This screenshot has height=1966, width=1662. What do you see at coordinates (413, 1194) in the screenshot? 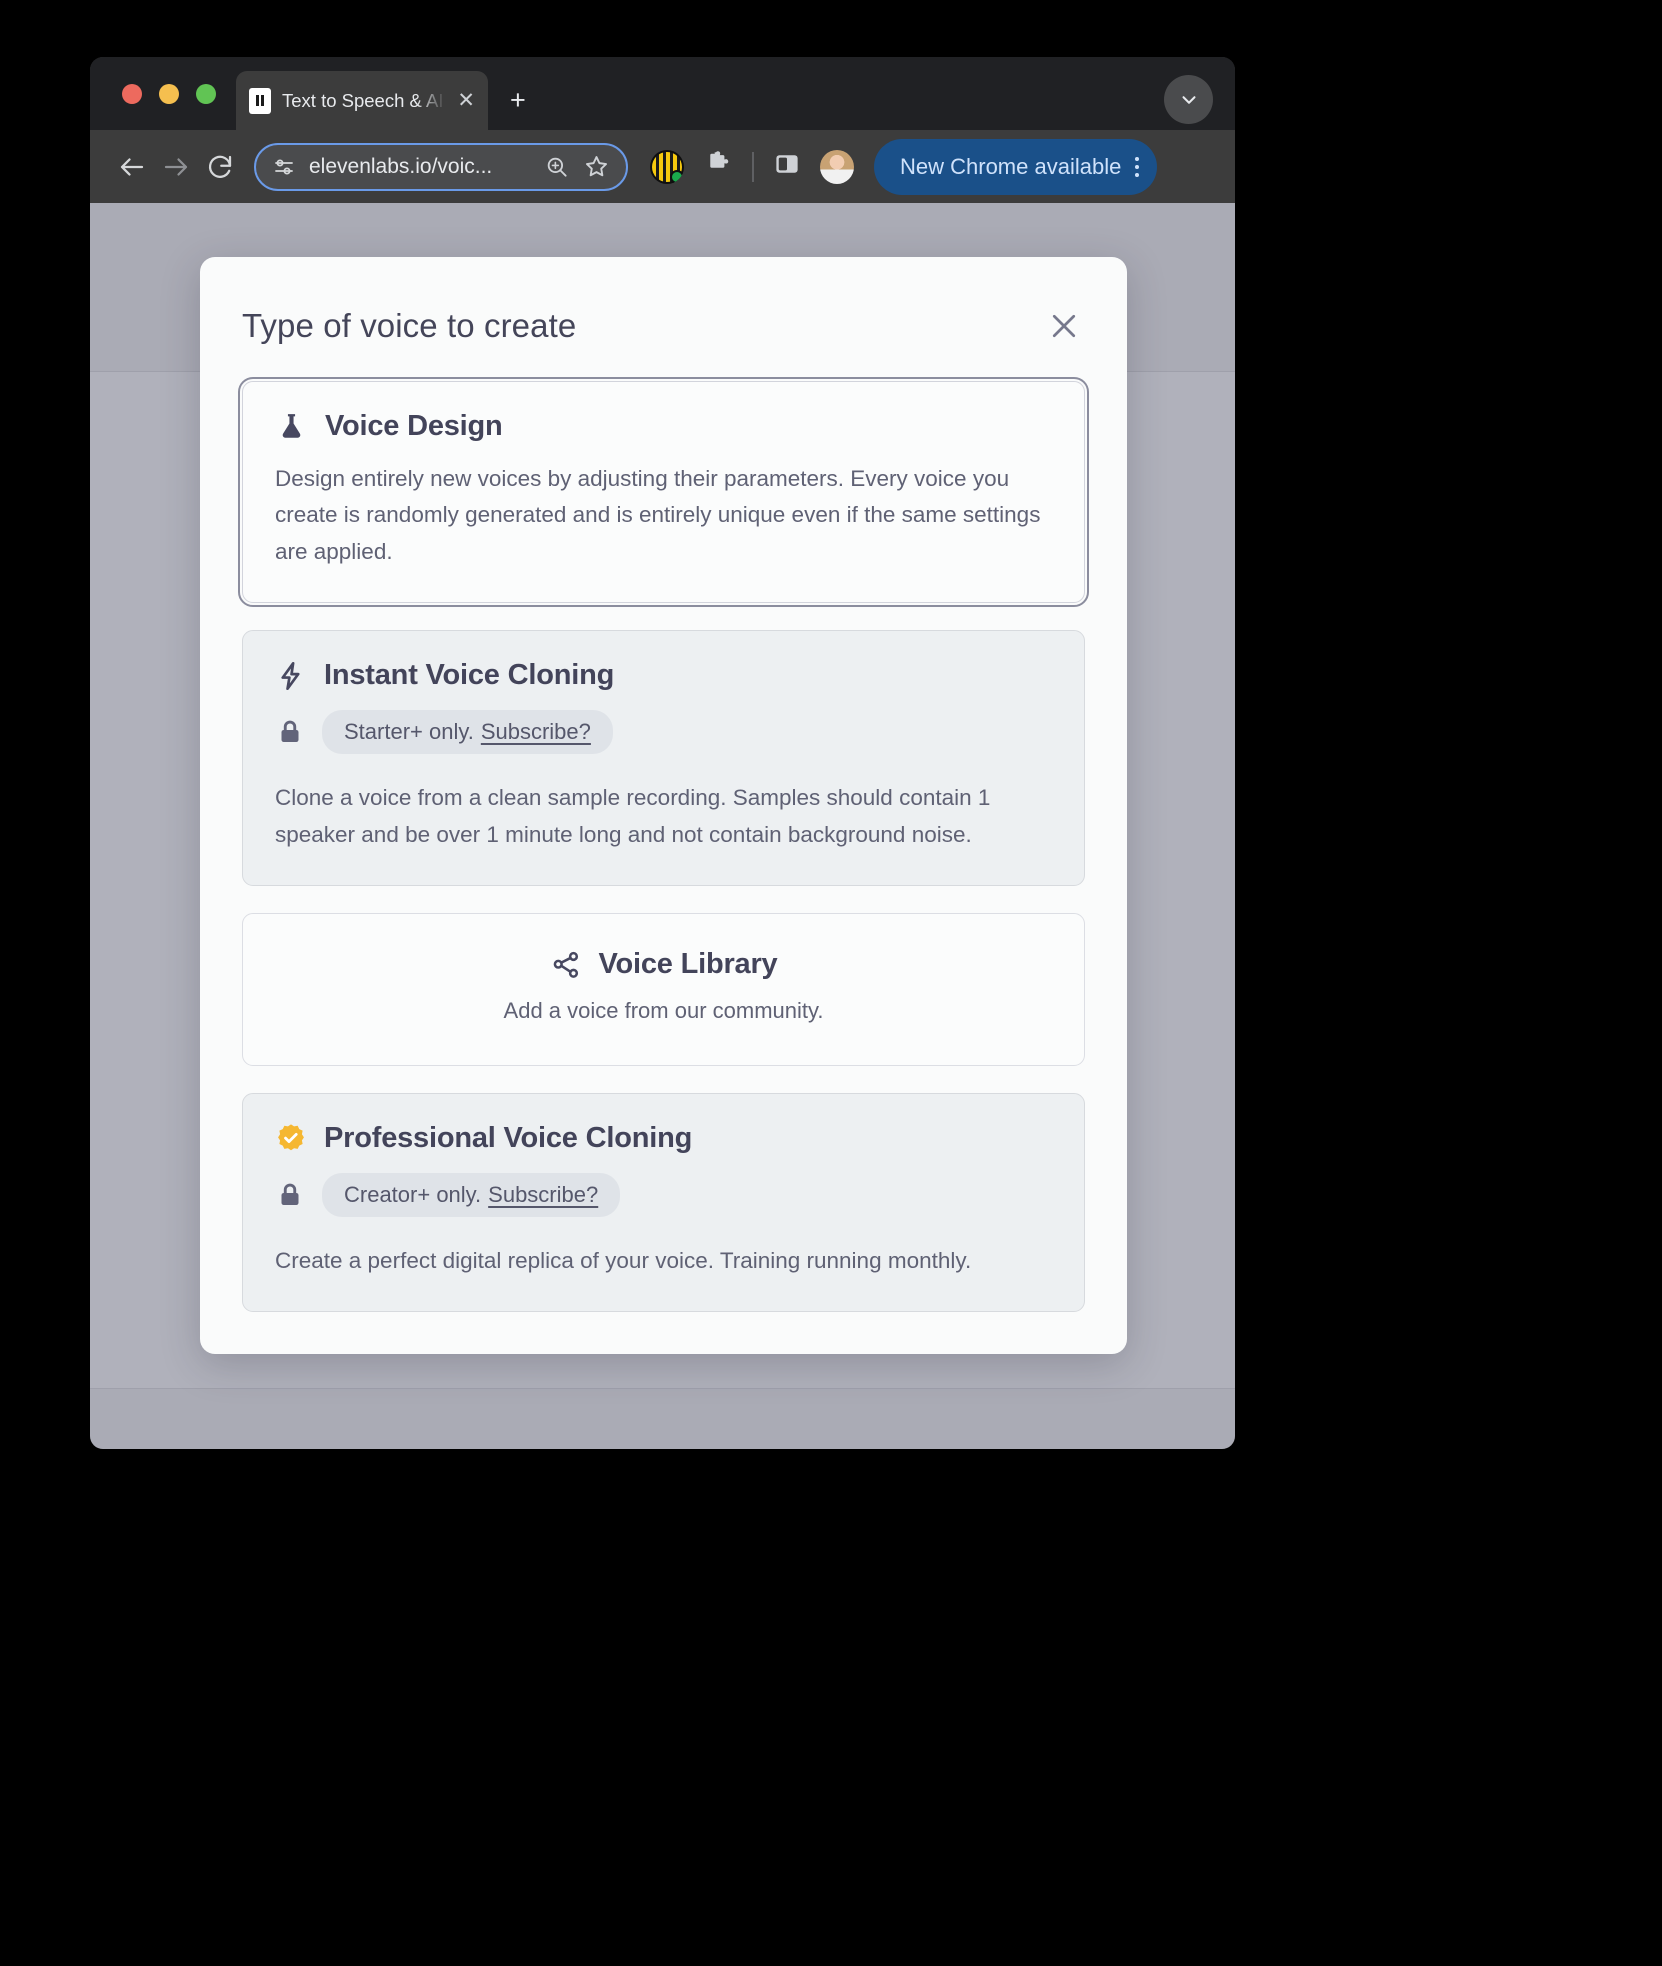
I see `plan-badge-text: Creator+ only.` at bounding box center [413, 1194].